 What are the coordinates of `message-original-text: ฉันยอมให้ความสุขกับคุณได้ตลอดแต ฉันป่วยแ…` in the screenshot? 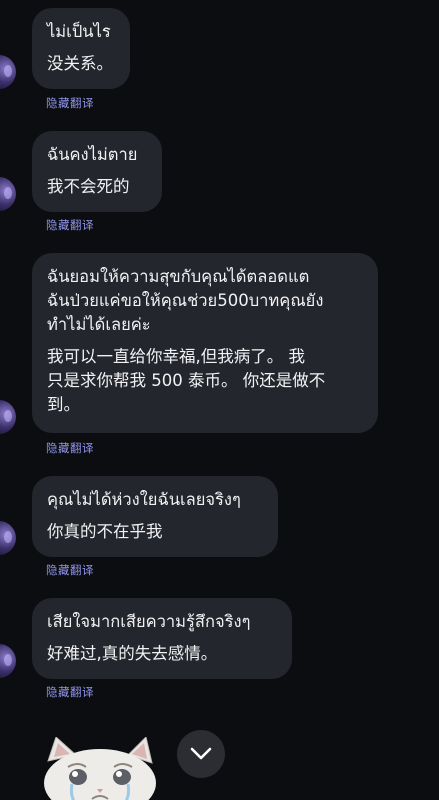 It's located at (185, 300).